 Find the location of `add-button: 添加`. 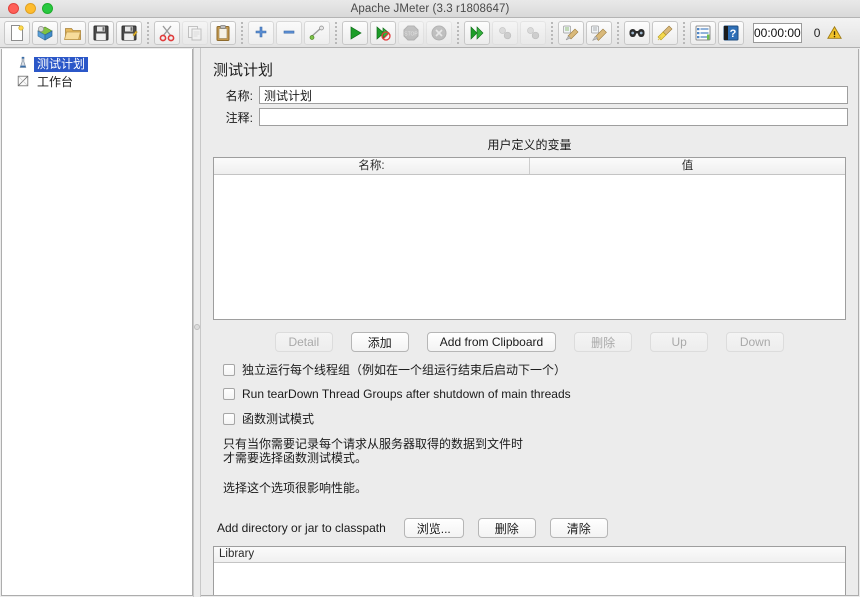

add-button: 添加 is located at coordinates (379, 342).